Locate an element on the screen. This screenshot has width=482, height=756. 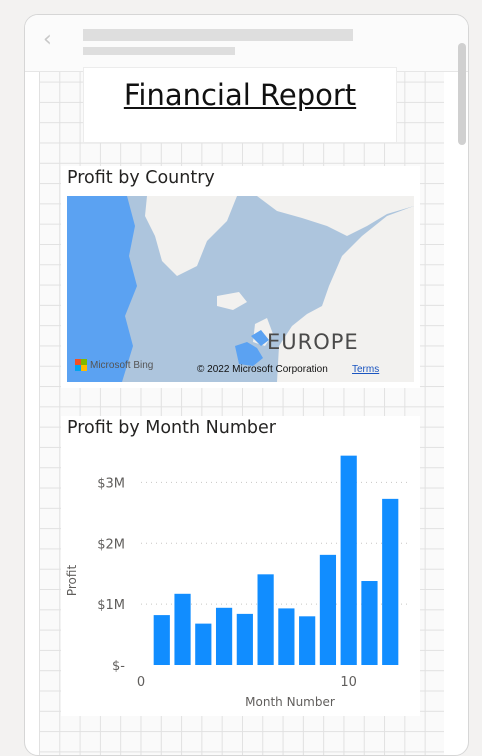
x-tick-label: 10 is located at coordinates (348, 682).